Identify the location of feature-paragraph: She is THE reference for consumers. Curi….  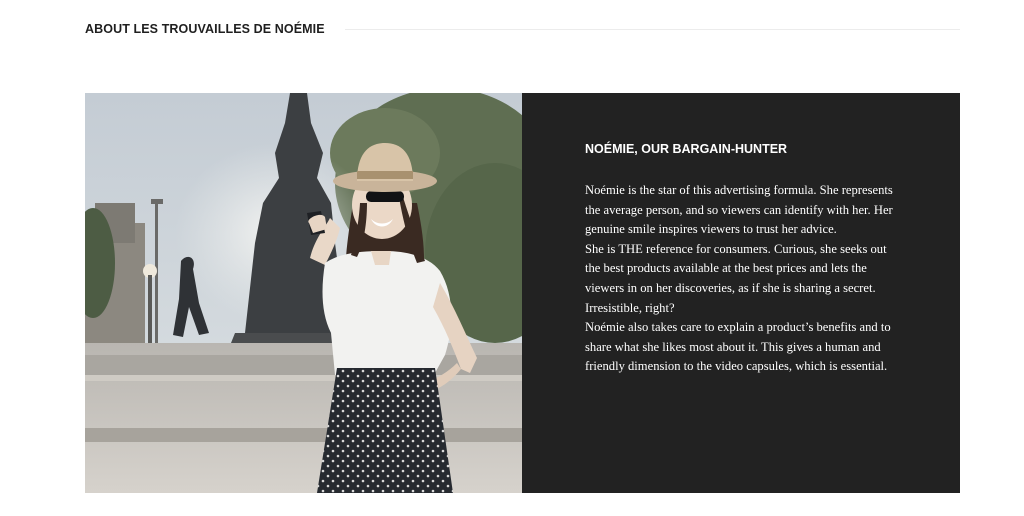
(736, 278).